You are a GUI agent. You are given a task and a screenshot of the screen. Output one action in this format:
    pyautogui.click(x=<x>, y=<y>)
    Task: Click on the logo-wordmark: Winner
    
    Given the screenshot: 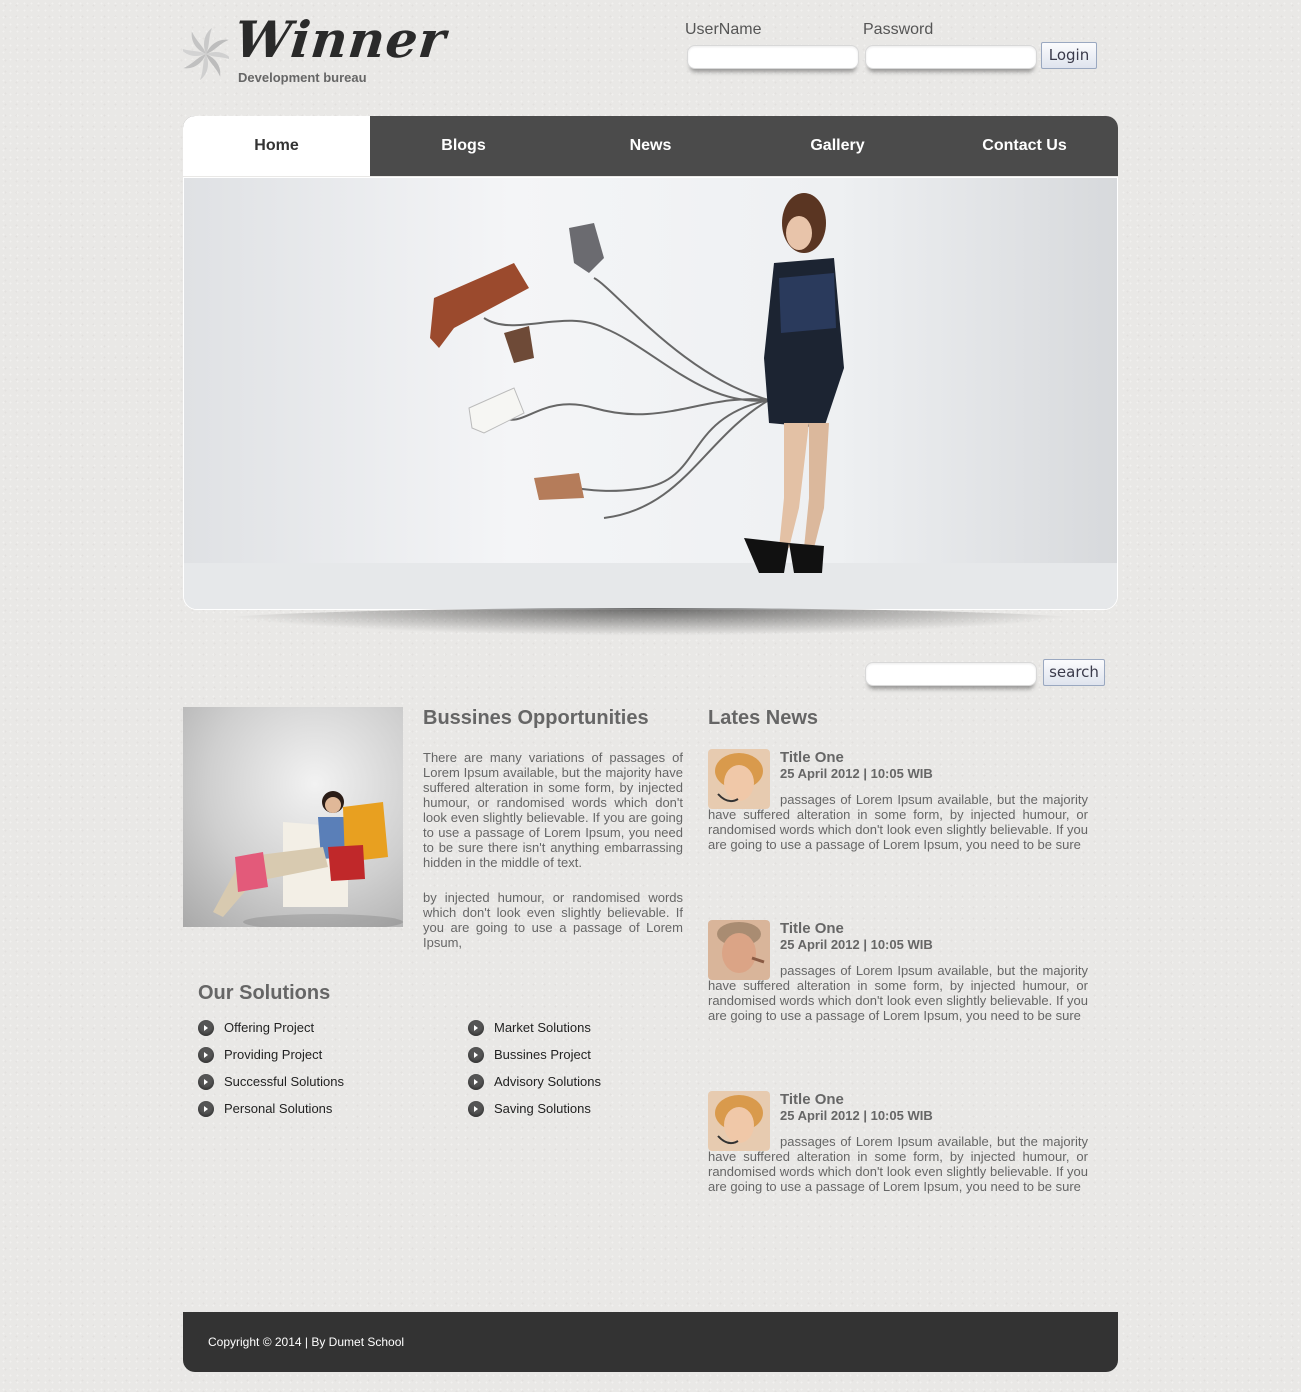 What is the action you would take?
    pyautogui.click(x=340, y=39)
    